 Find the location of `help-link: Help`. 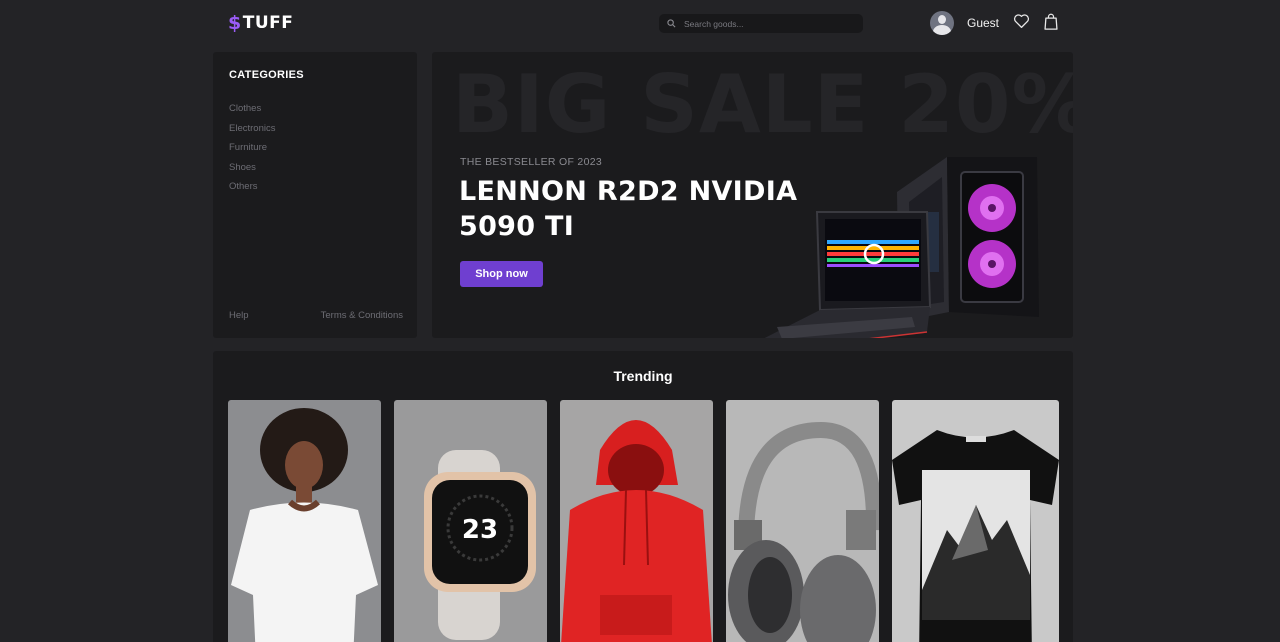

help-link: Help is located at coordinates (239, 315).